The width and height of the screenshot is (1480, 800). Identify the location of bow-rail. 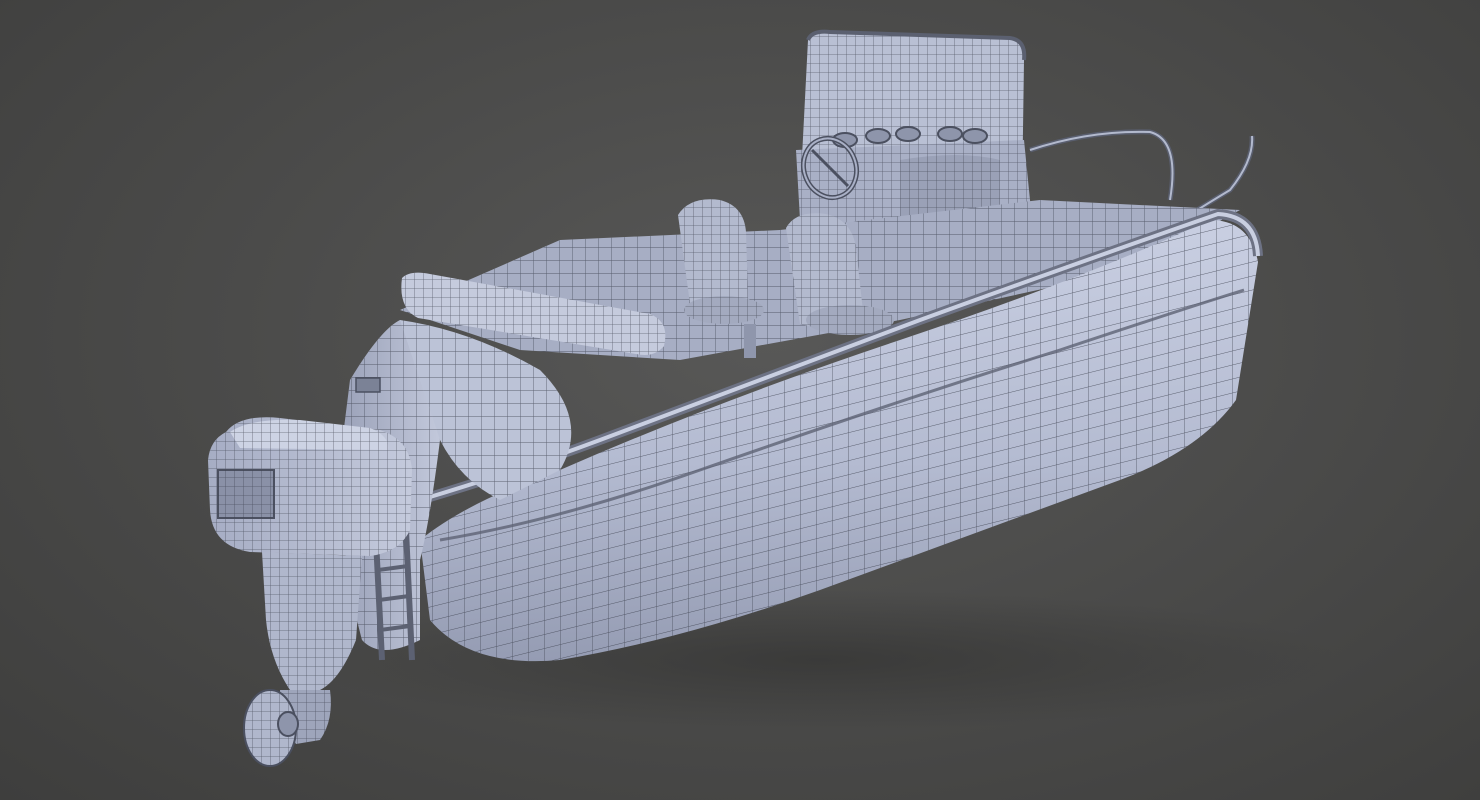
(1102, 165).